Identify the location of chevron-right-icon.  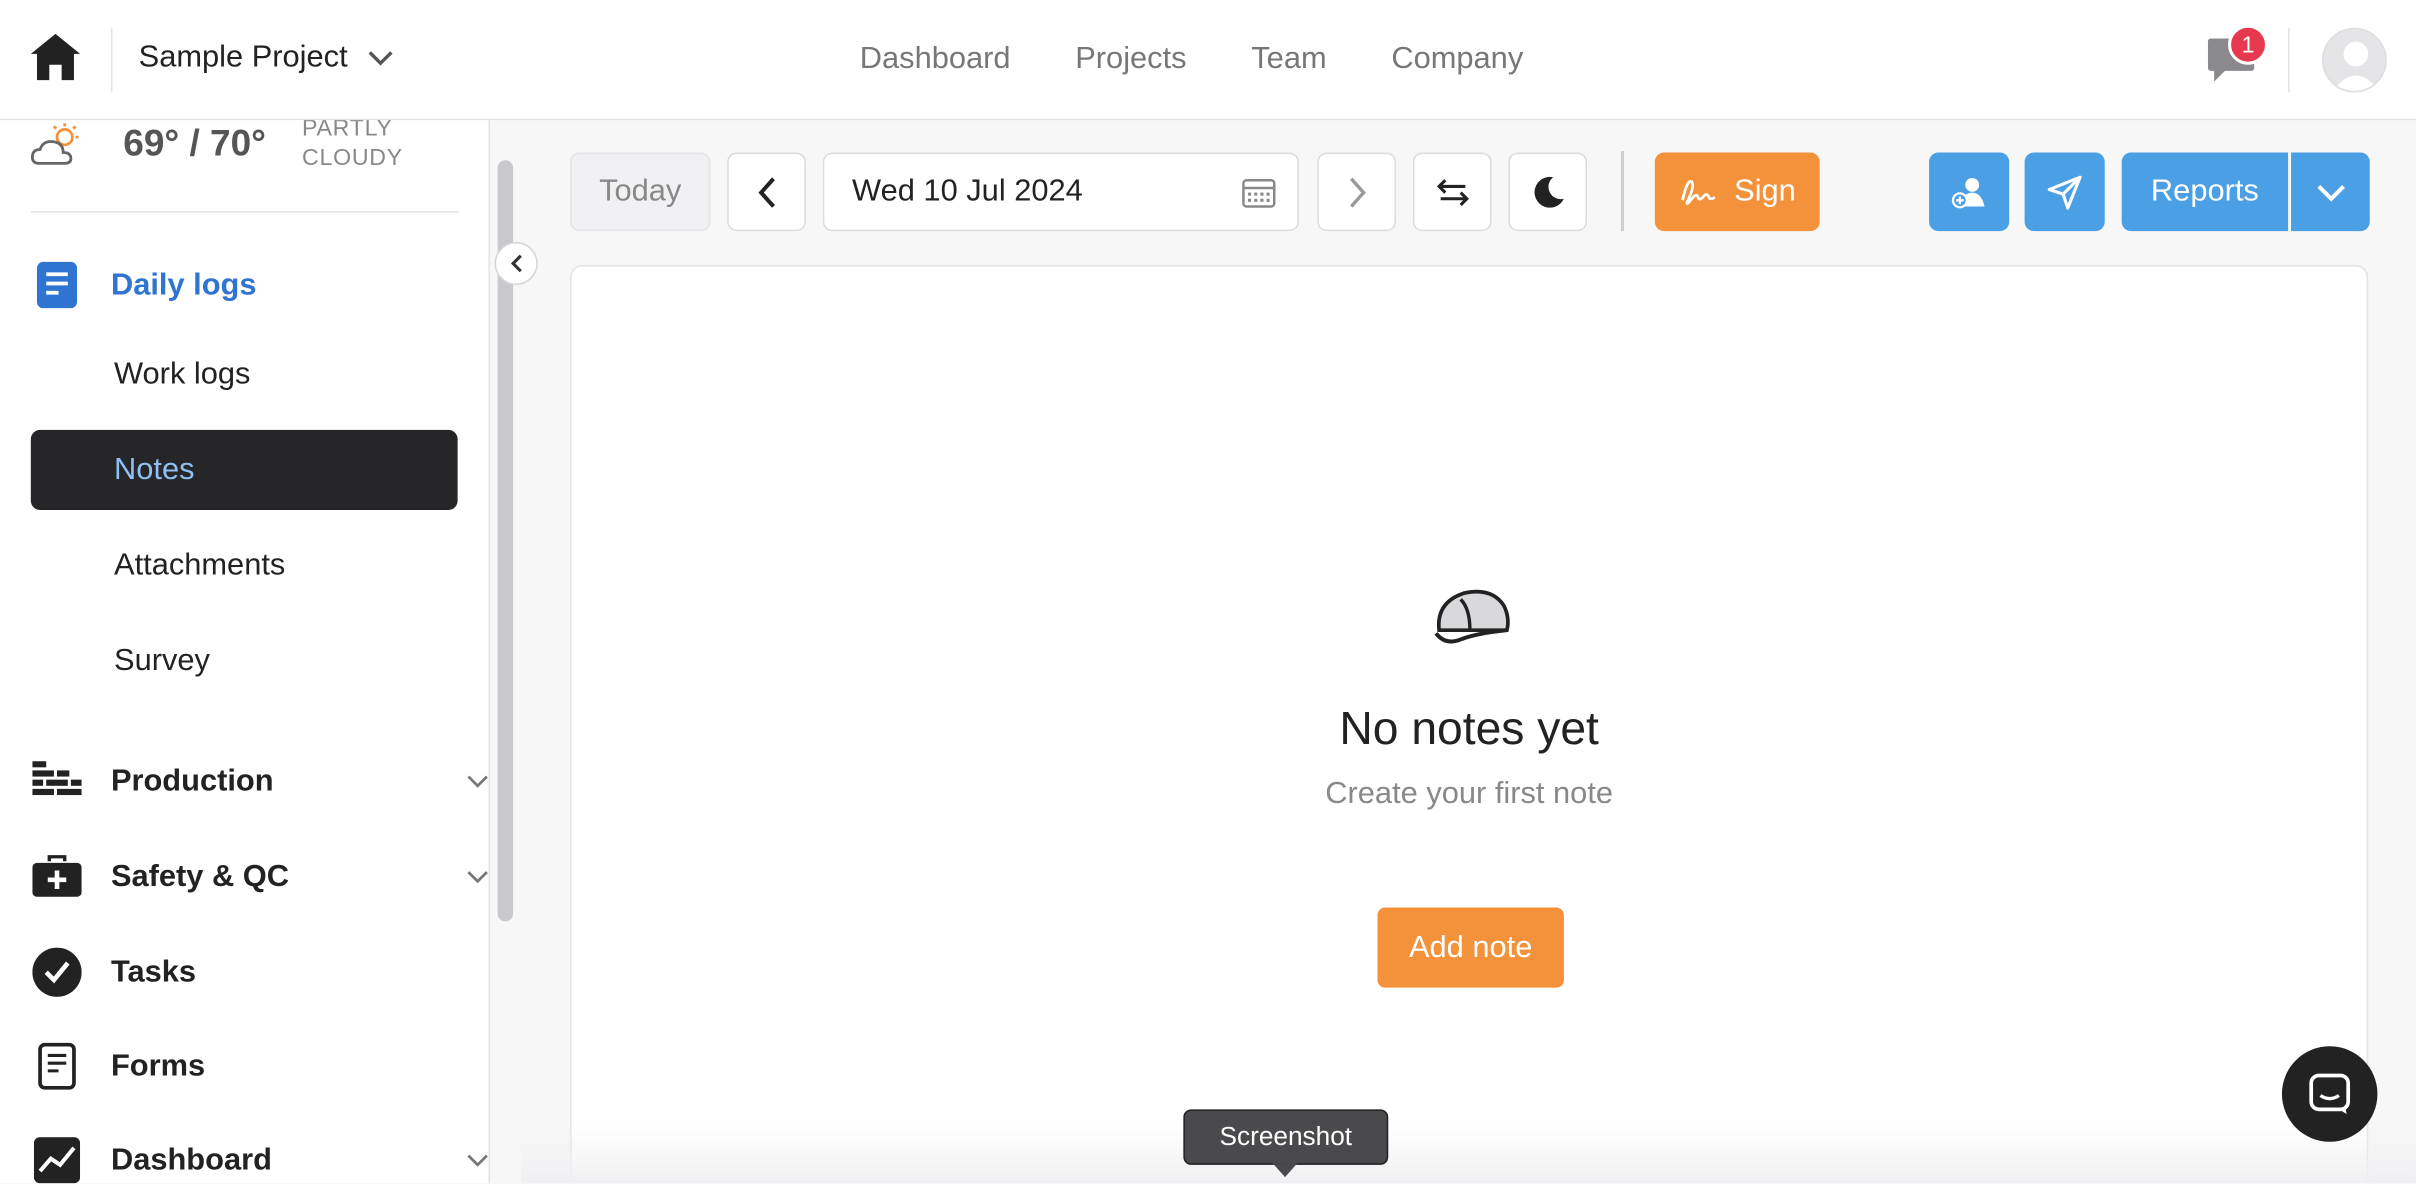
(1357, 191).